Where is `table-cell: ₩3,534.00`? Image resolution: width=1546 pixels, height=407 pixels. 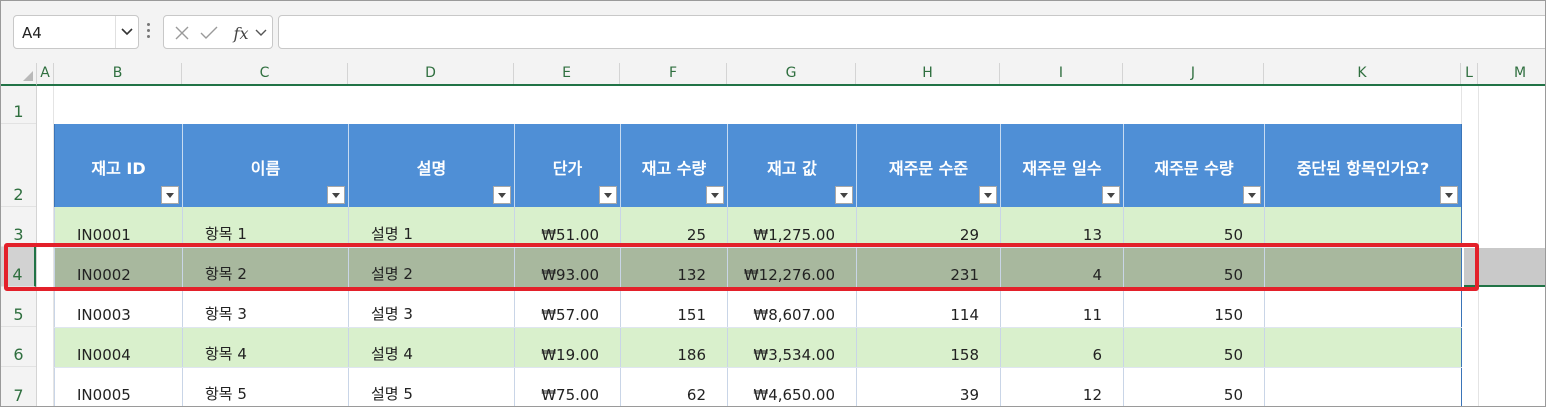
table-cell: ₩3,534.00 is located at coordinates (792, 347).